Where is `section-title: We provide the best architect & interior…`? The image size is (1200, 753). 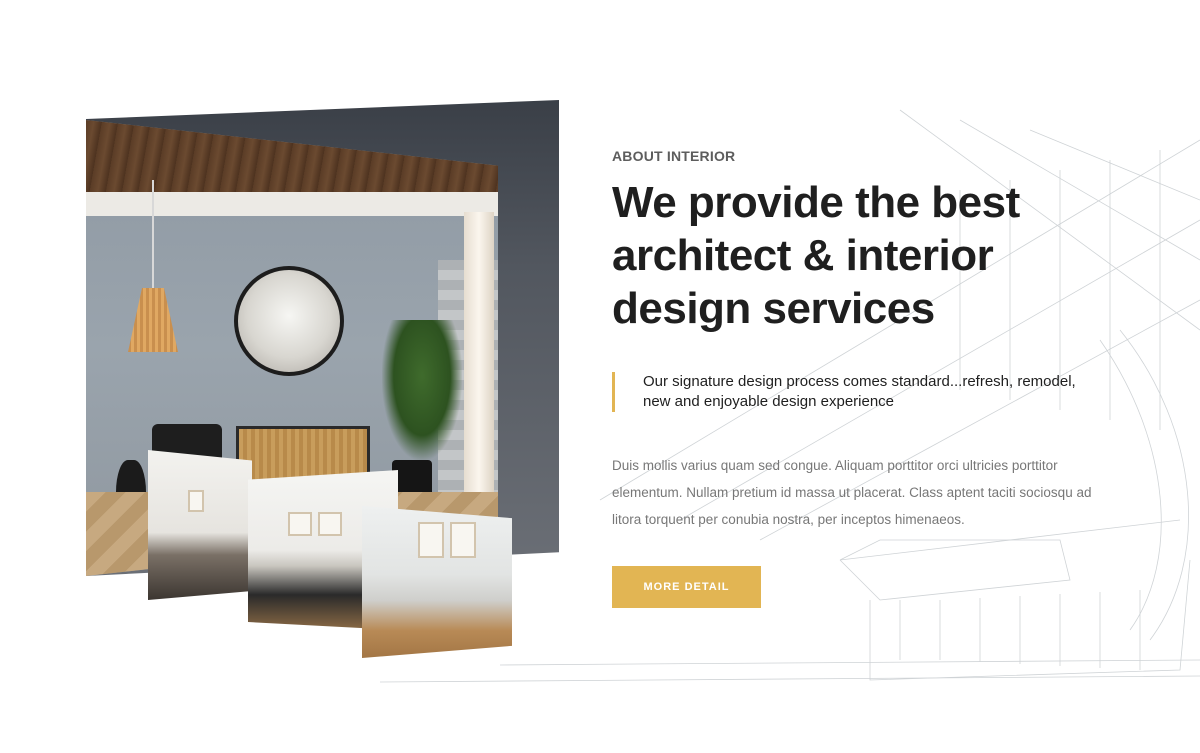
section-title: We provide the best architect & interior… is located at coordinates (816, 255).